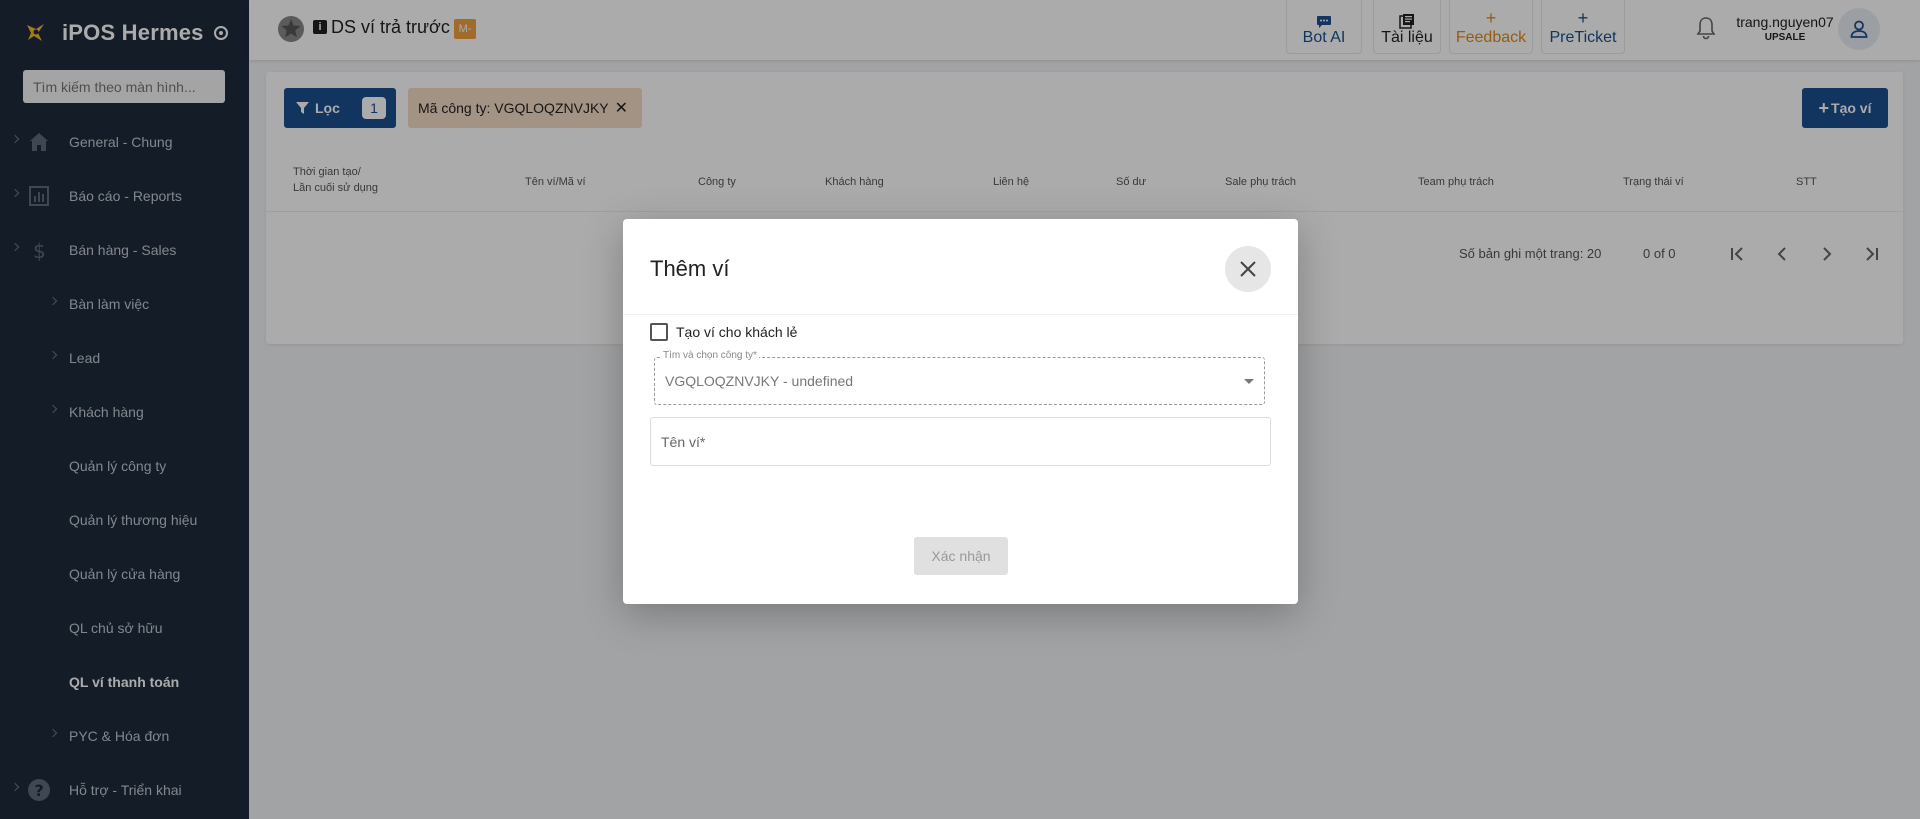  I want to click on retail-wallet-checkbox-label: Tạo ví cho khách lẻ, so click(737, 332).